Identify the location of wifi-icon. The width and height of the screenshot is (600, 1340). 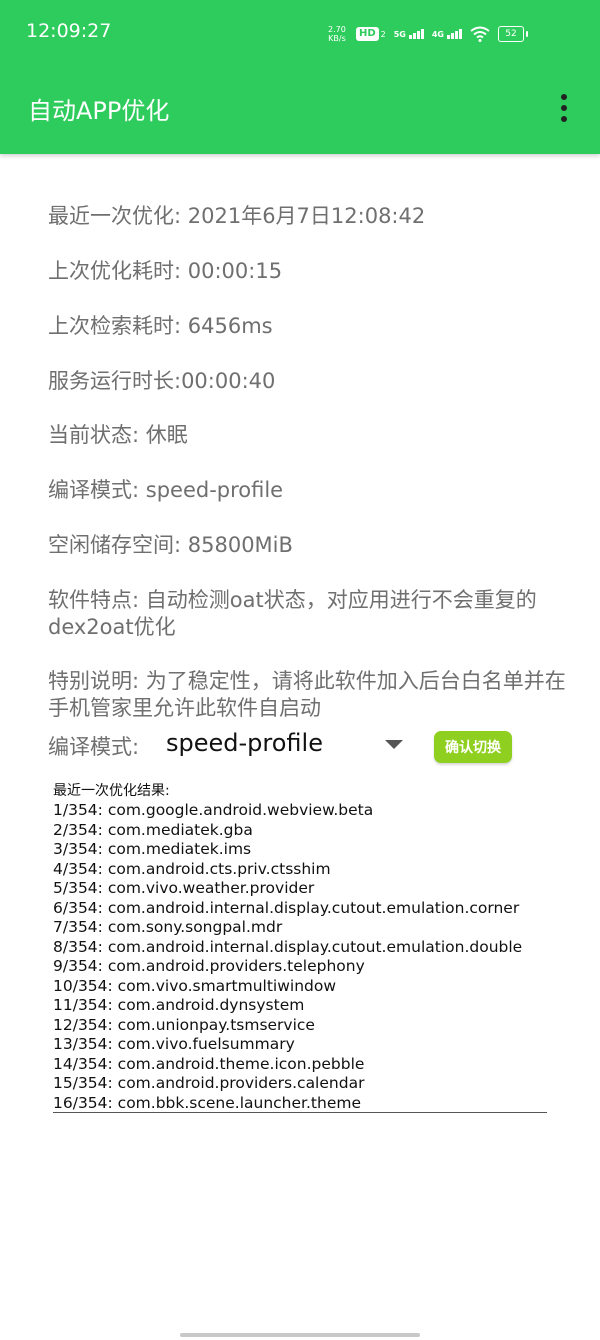
(480, 34).